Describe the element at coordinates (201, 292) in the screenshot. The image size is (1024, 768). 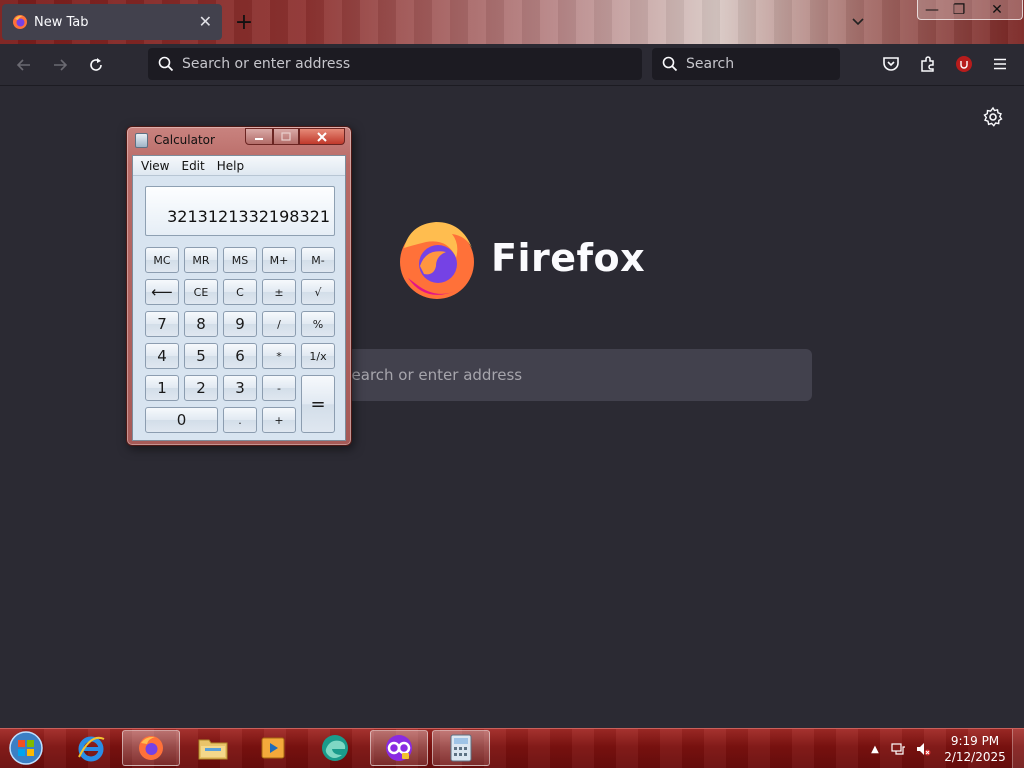
I see `clear-entry-button: CE` at that location.